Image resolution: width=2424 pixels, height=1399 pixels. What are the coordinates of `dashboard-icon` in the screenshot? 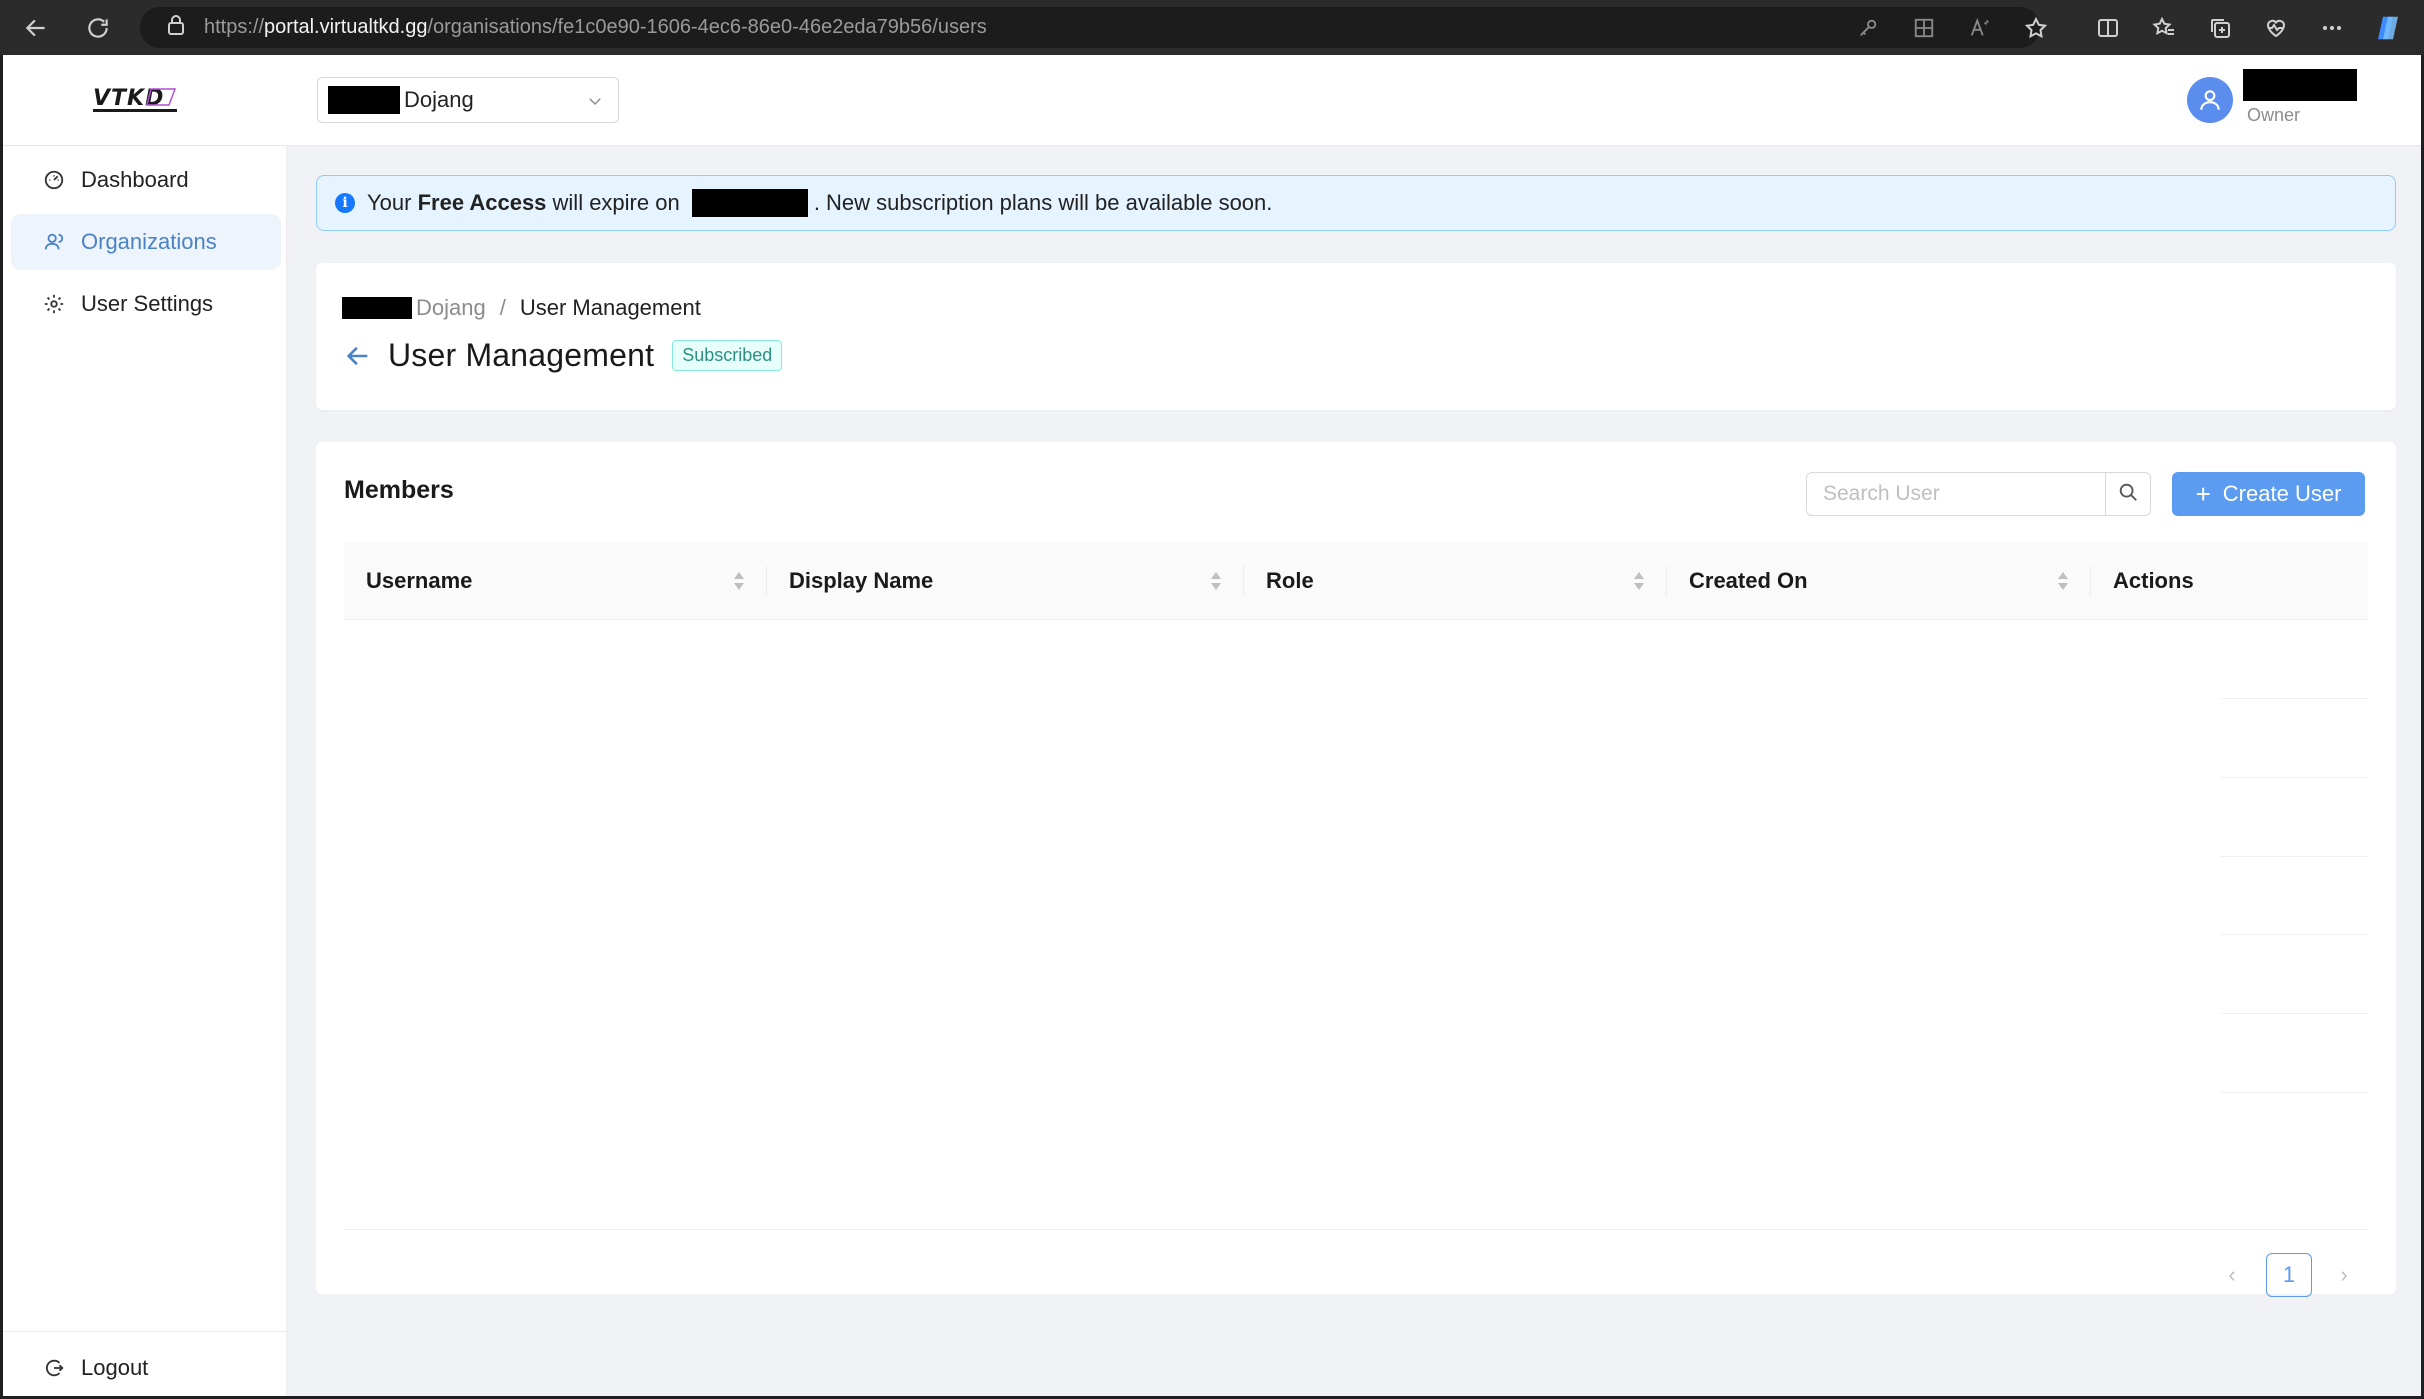 It's located at (54, 180).